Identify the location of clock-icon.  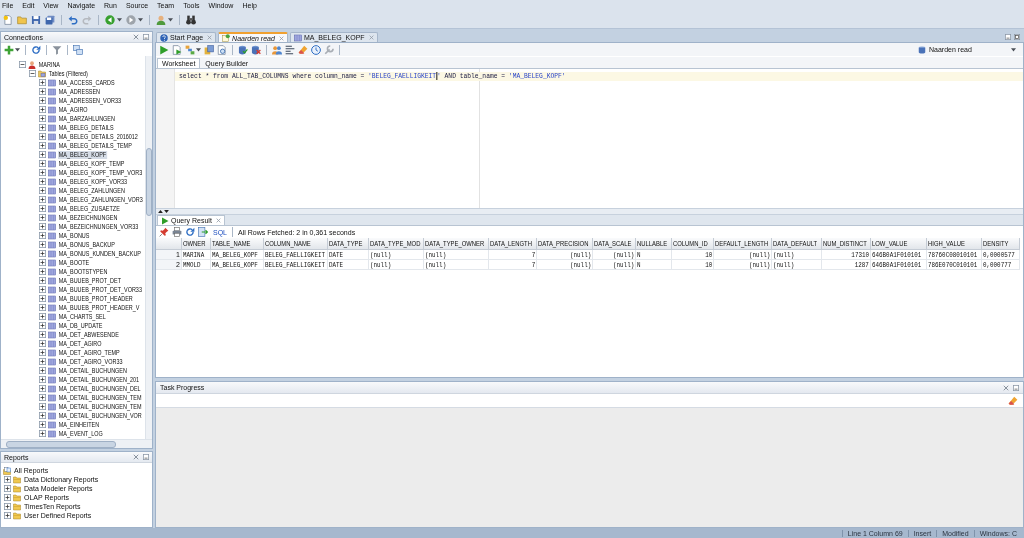
(316, 49).